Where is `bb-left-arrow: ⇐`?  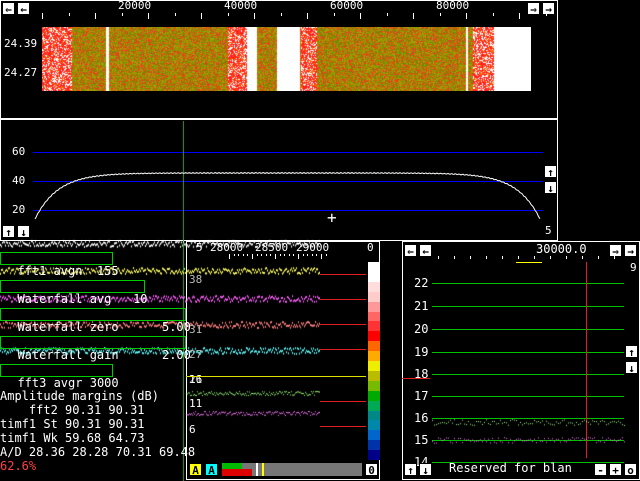
bb-left-arrow: ⇐ is located at coordinates (410, 251).